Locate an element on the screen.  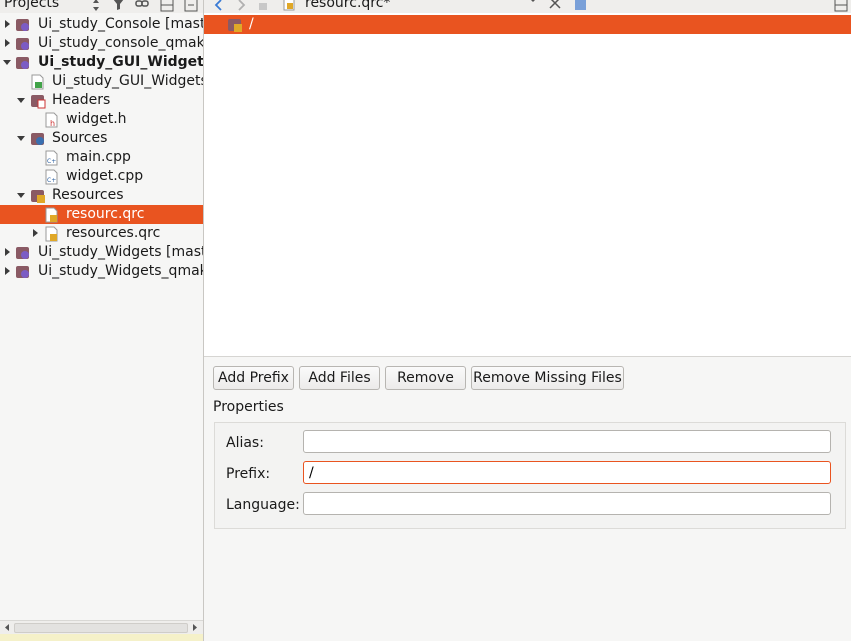
tree-item-sources: Sources is located at coordinates (101, 138).